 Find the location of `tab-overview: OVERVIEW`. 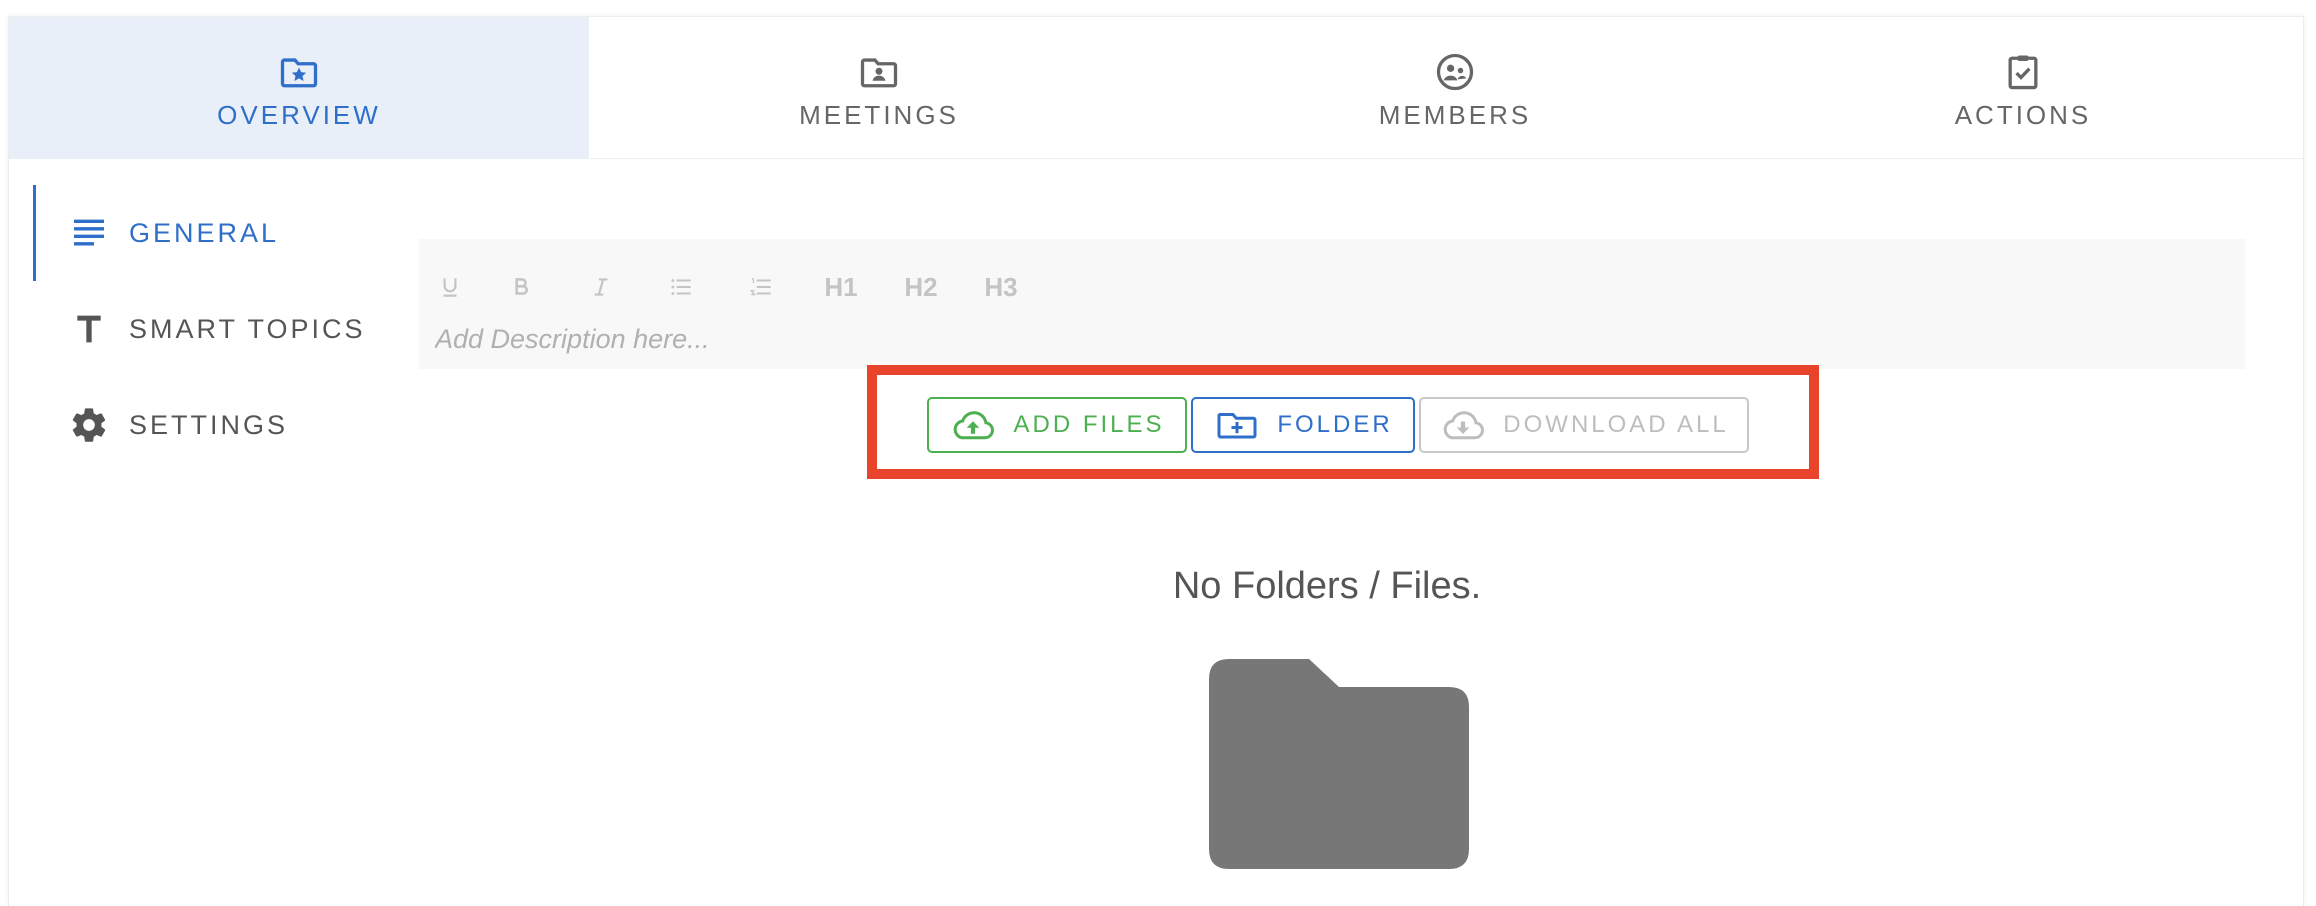

tab-overview: OVERVIEW is located at coordinates (299, 88).